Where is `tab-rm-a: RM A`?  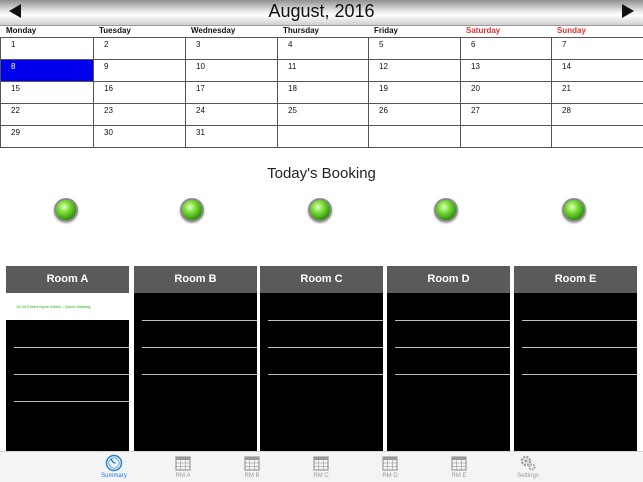 tab-rm-a: RM A is located at coordinates (183, 466).